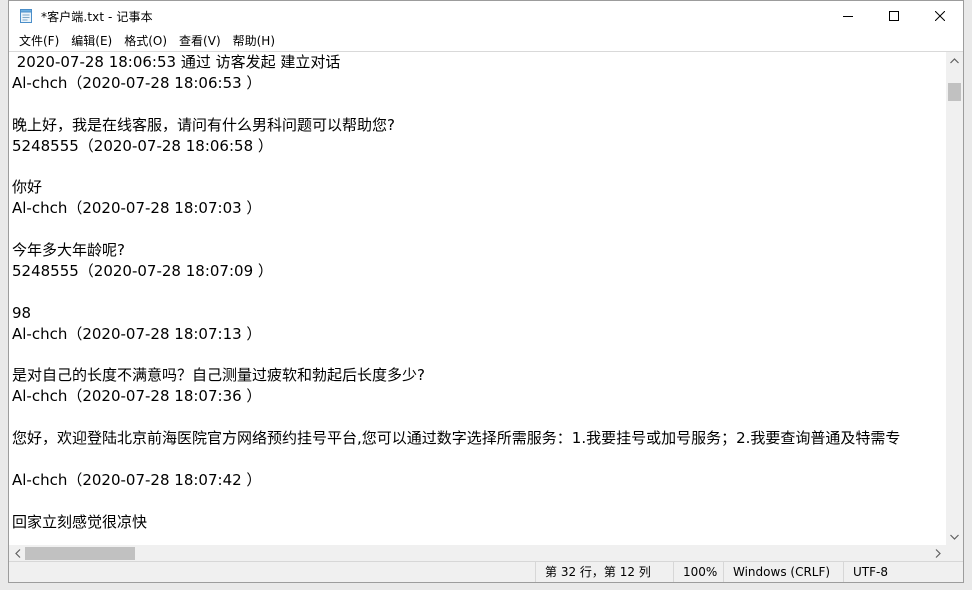 The height and width of the screenshot is (590, 972). What do you see at coordinates (22, 312) in the screenshot?
I see `text-line: 98` at bounding box center [22, 312].